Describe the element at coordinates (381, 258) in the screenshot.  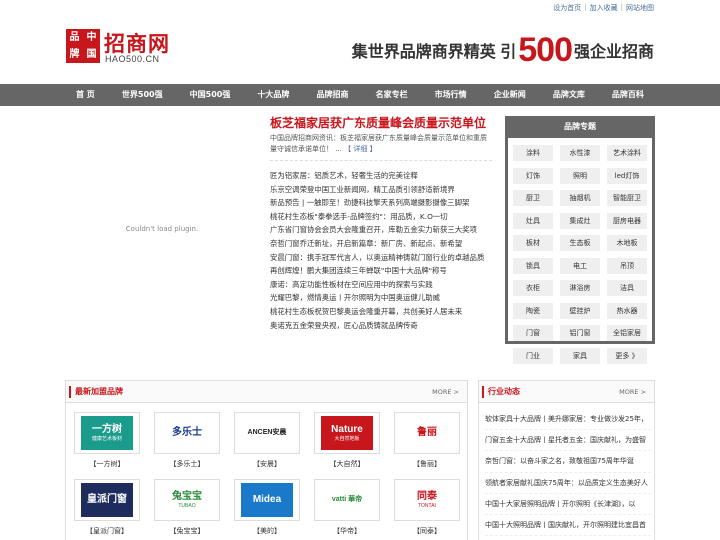
I see `news-item: 安晨门窗：携手冠军代言人，以奥运精神铸就门窗行业的卓越品质` at that location.